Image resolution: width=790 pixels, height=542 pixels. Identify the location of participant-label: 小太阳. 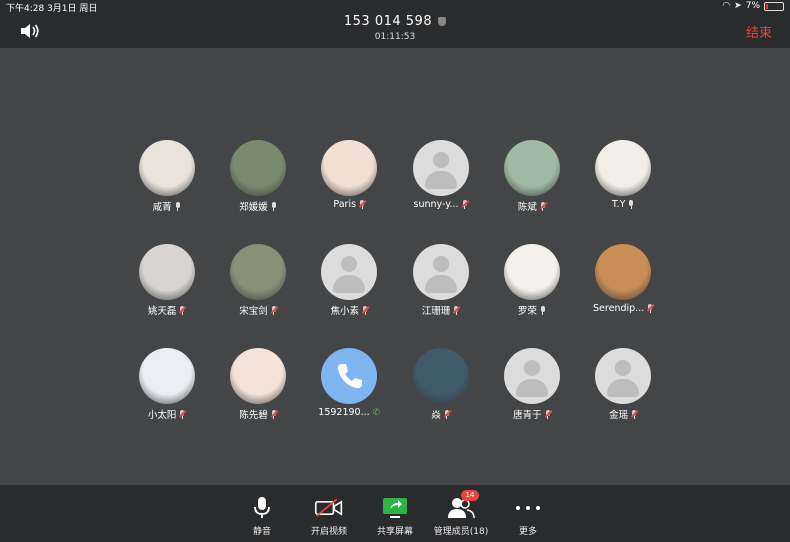
(167, 414).